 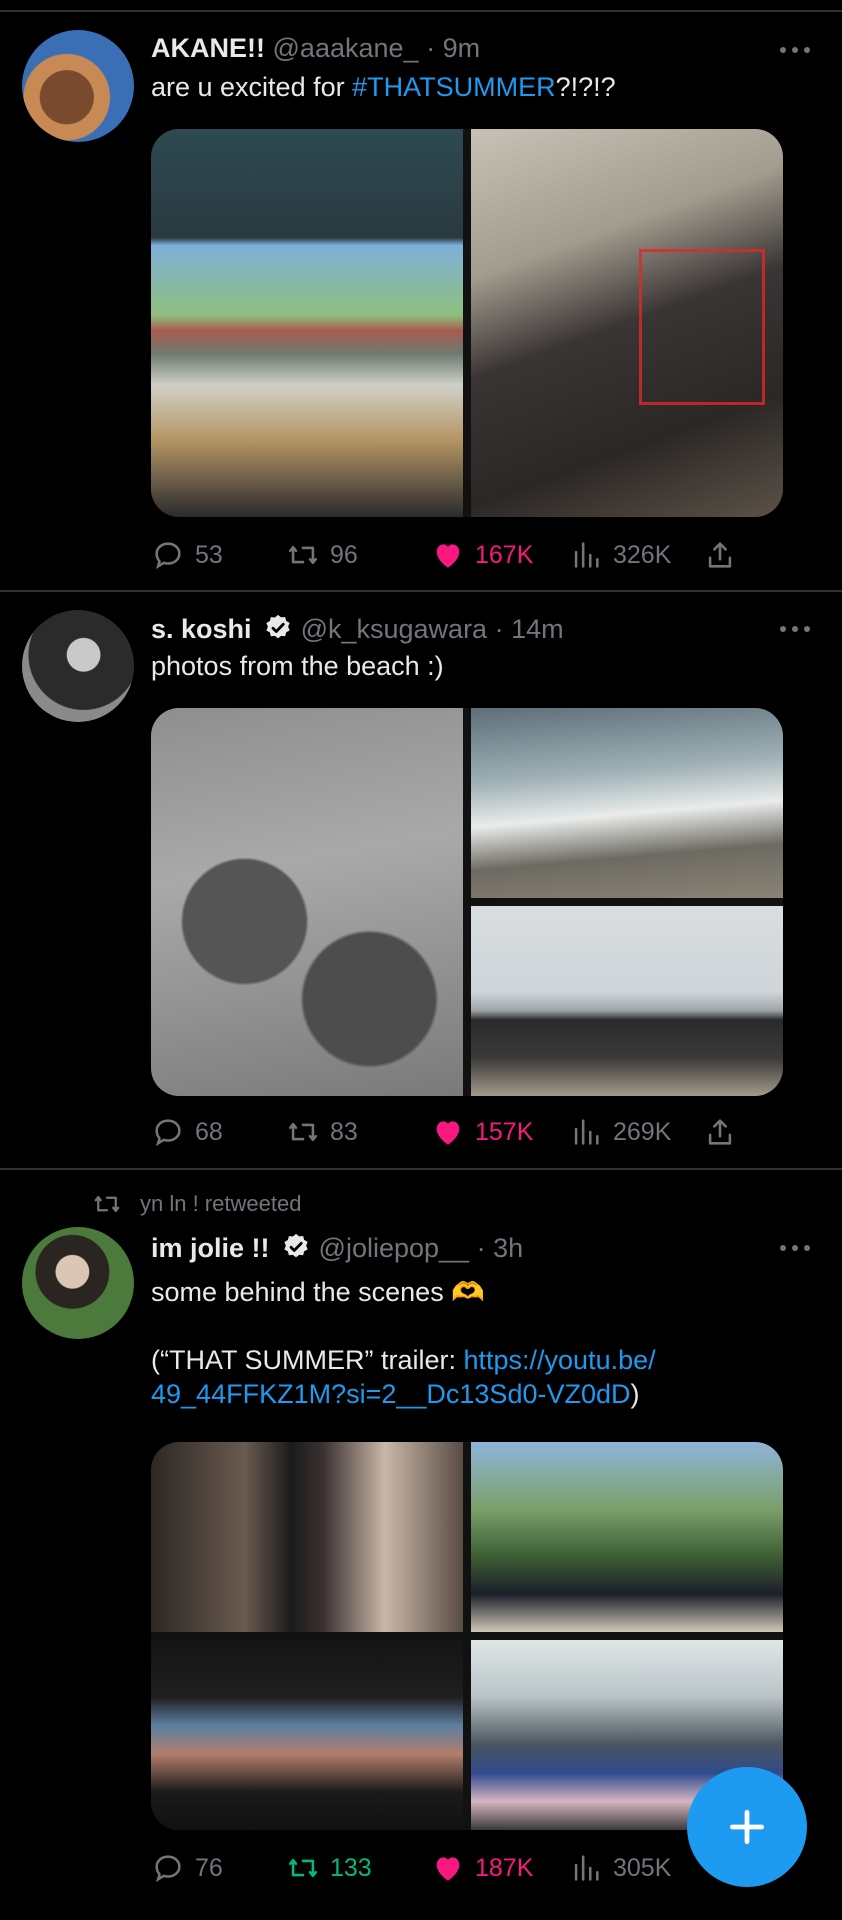 What do you see at coordinates (303, 1868) in the screenshot?
I see `retweet-active-icon` at bounding box center [303, 1868].